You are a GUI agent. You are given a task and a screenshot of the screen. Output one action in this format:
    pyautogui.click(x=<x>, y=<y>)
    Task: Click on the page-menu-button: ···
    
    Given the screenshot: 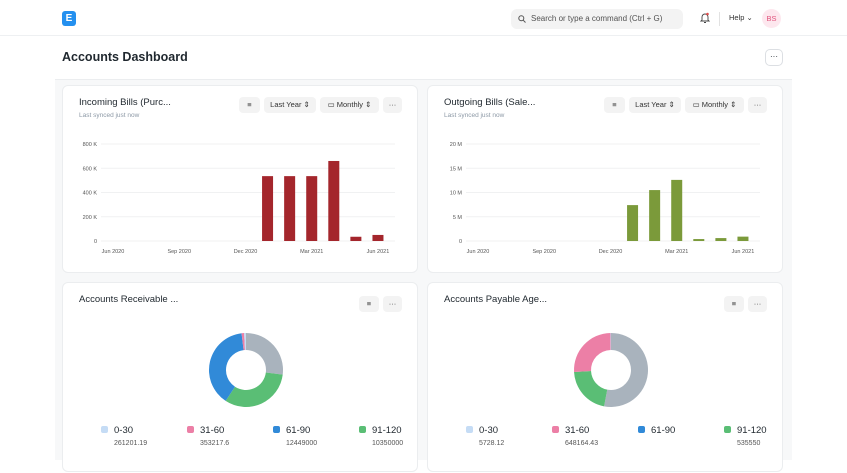 What is the action you would take?
    pyautogui.click(x=774, y=57)
    